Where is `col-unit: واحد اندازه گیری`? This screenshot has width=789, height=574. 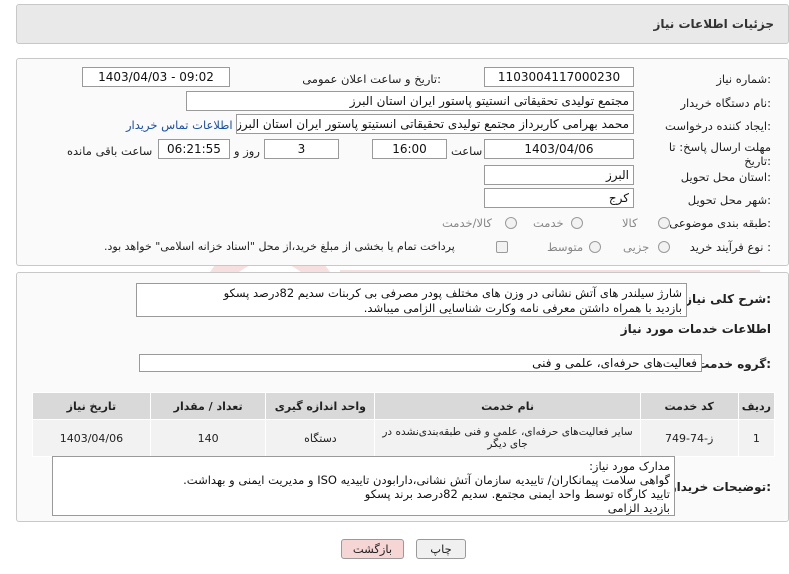
col-unit: واحد اندازه گیری is located at coordinates (320, 406).